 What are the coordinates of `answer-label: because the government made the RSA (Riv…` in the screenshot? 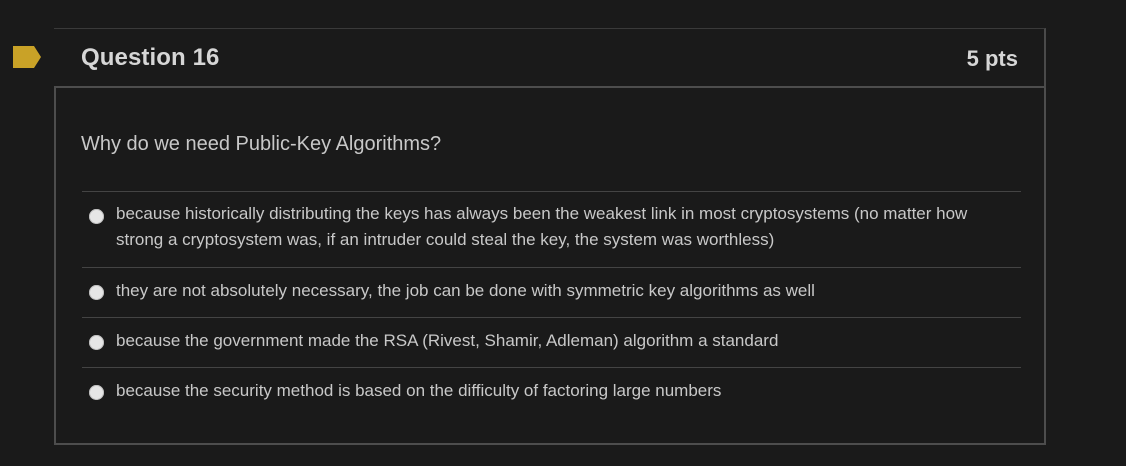 It's located at (447, 340).